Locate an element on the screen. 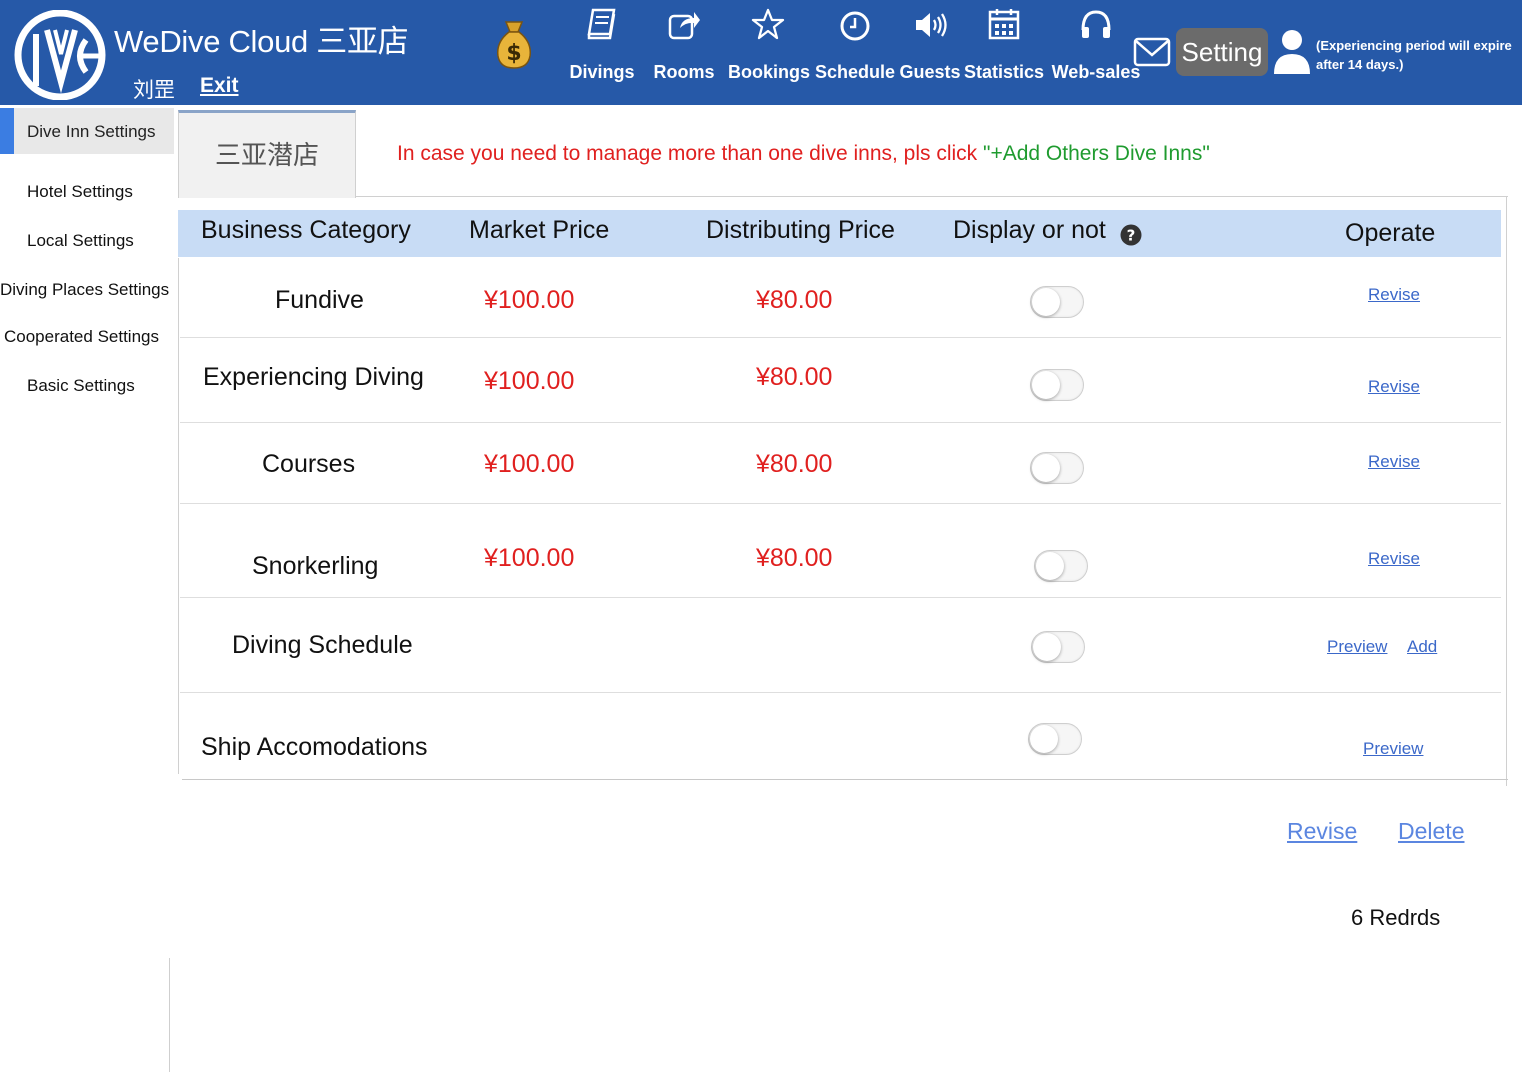 The height and width of the screenshot is (1072, 1522). money-bag-icon: $ is located at coordinates (514, 44).